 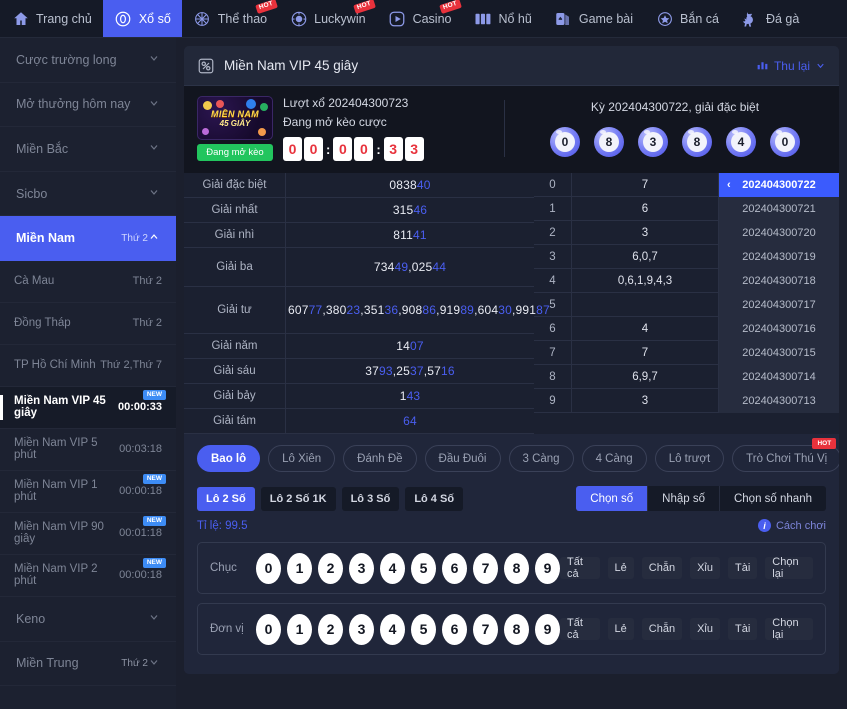 I want to click on mode-chọn-số: Chọn số, so click(x=612, y=498).